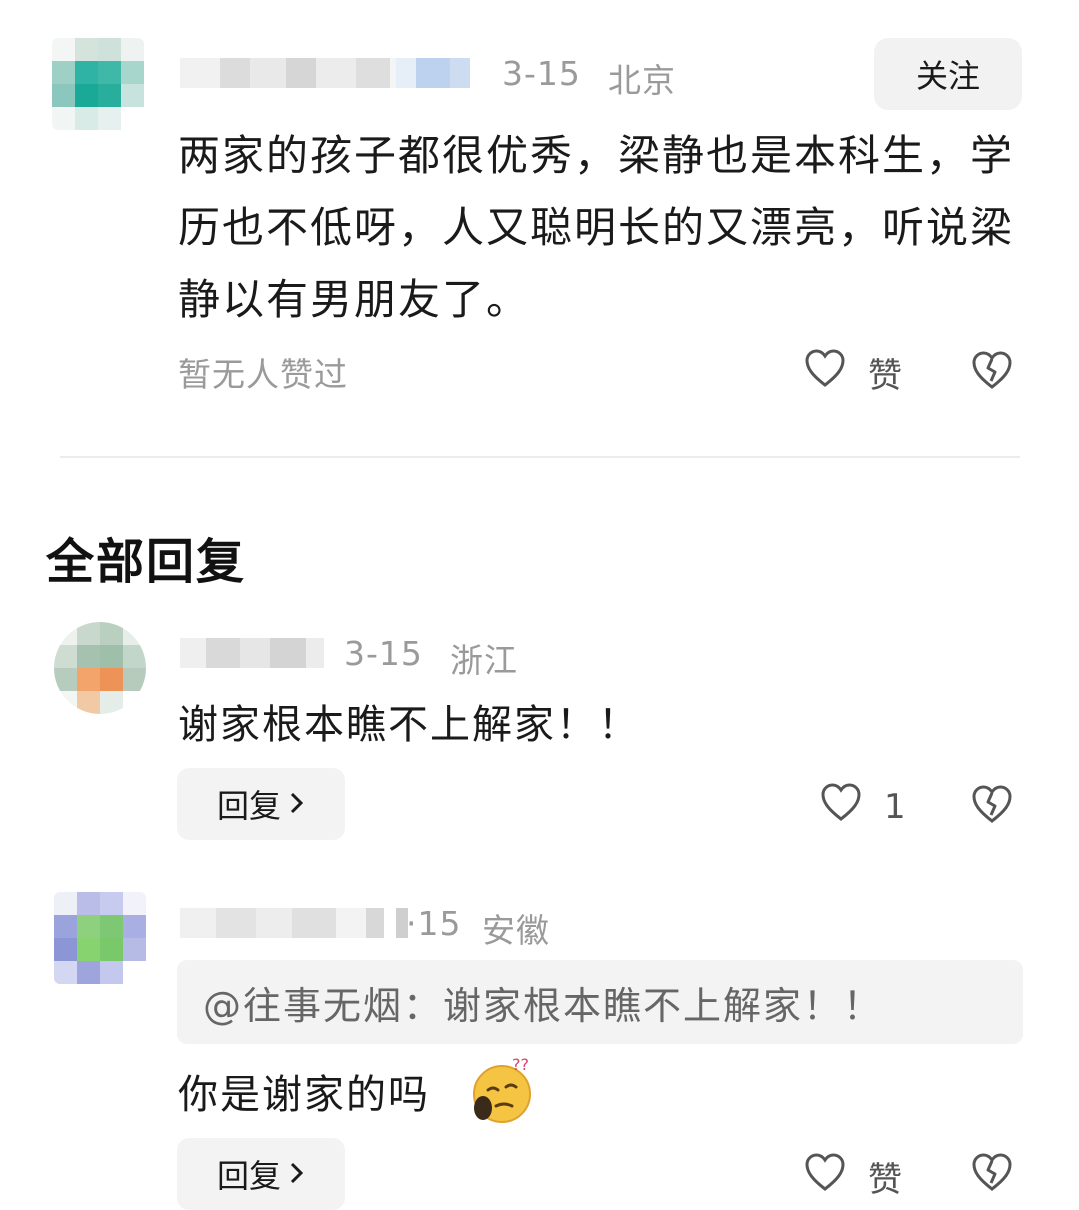  Describe the element at coordinates (146, 562) in the screenshot. I see `section-title: 全部回复` at that location.